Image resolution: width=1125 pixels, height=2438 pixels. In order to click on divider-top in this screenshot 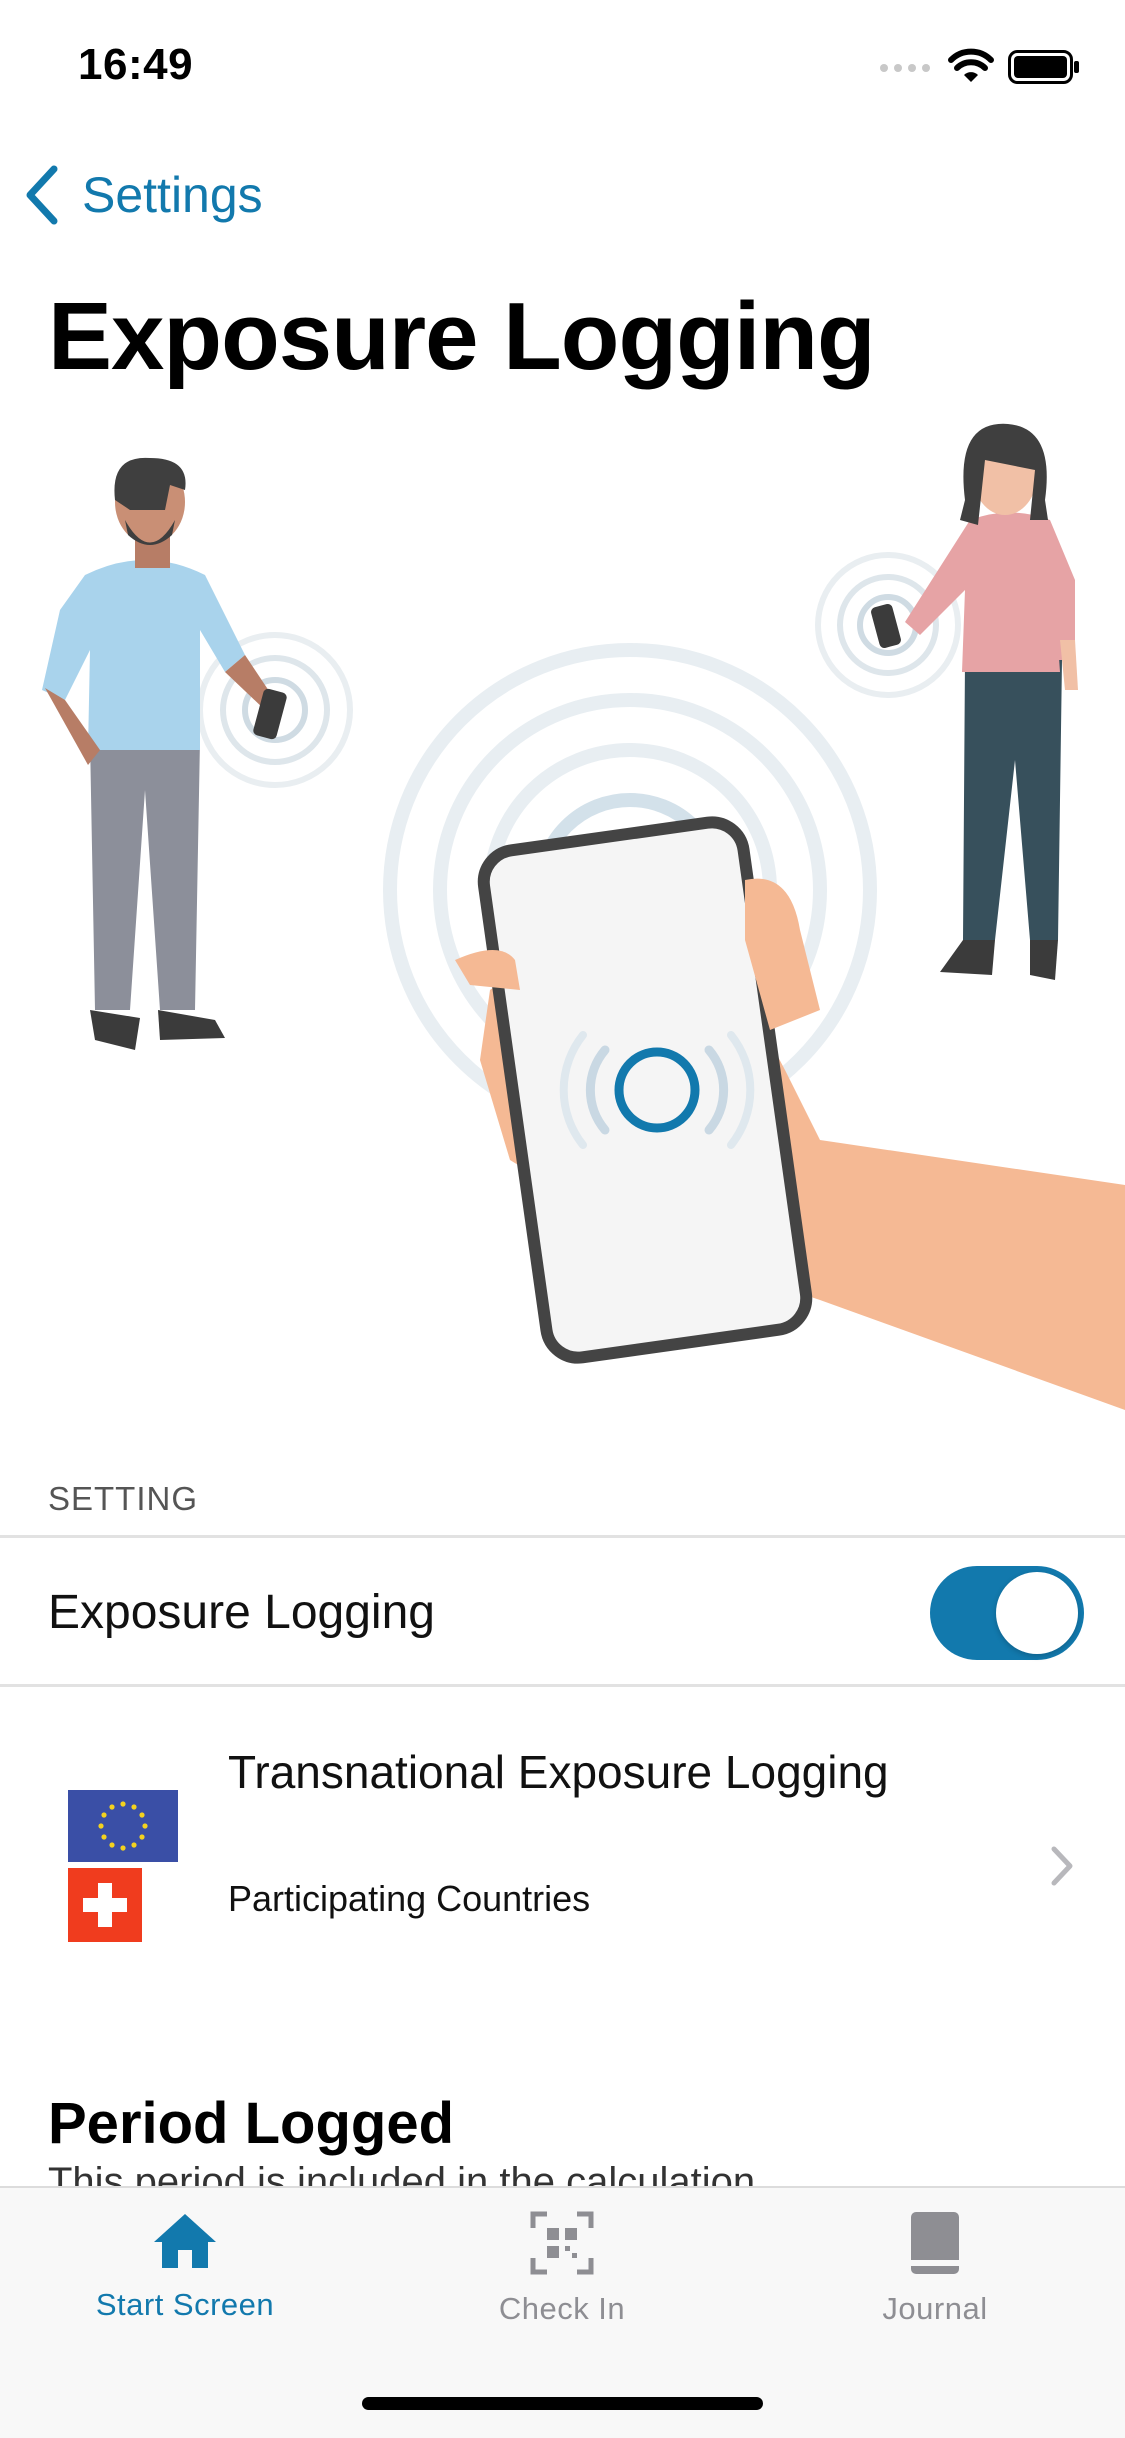, I will do `click(562, 1536)`.